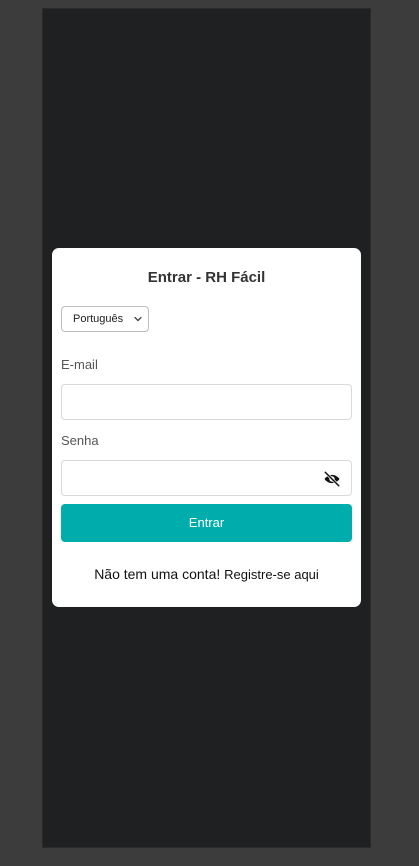  Describe the element at coordinates (206, 478) in the screenshot. I see `password-field` at that location.